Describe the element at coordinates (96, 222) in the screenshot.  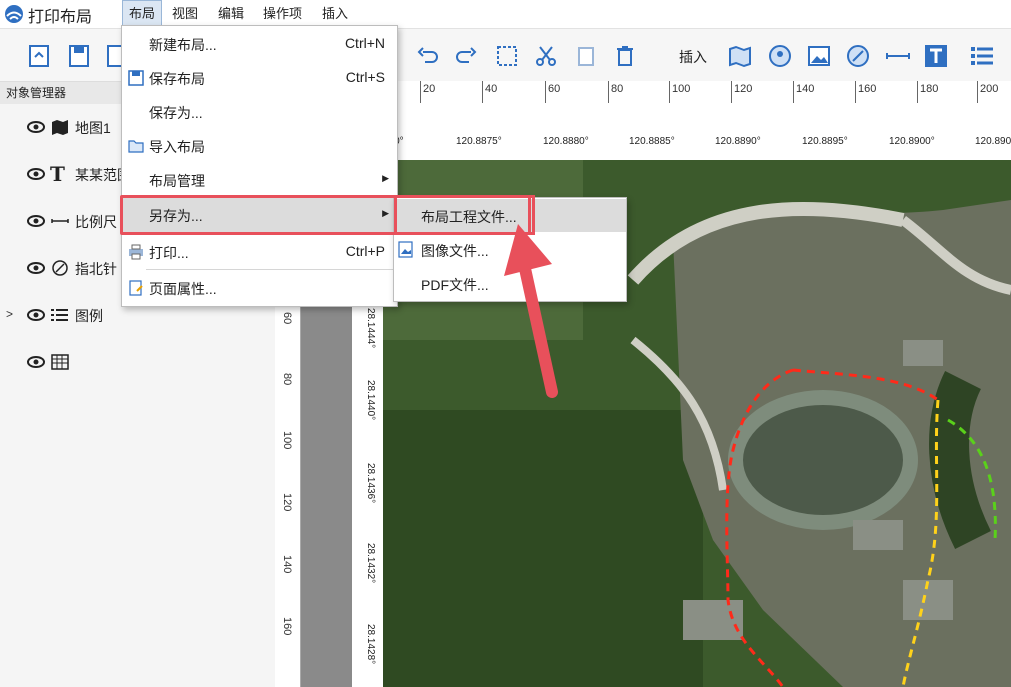
I see `object-label: 比例尺` at that location.